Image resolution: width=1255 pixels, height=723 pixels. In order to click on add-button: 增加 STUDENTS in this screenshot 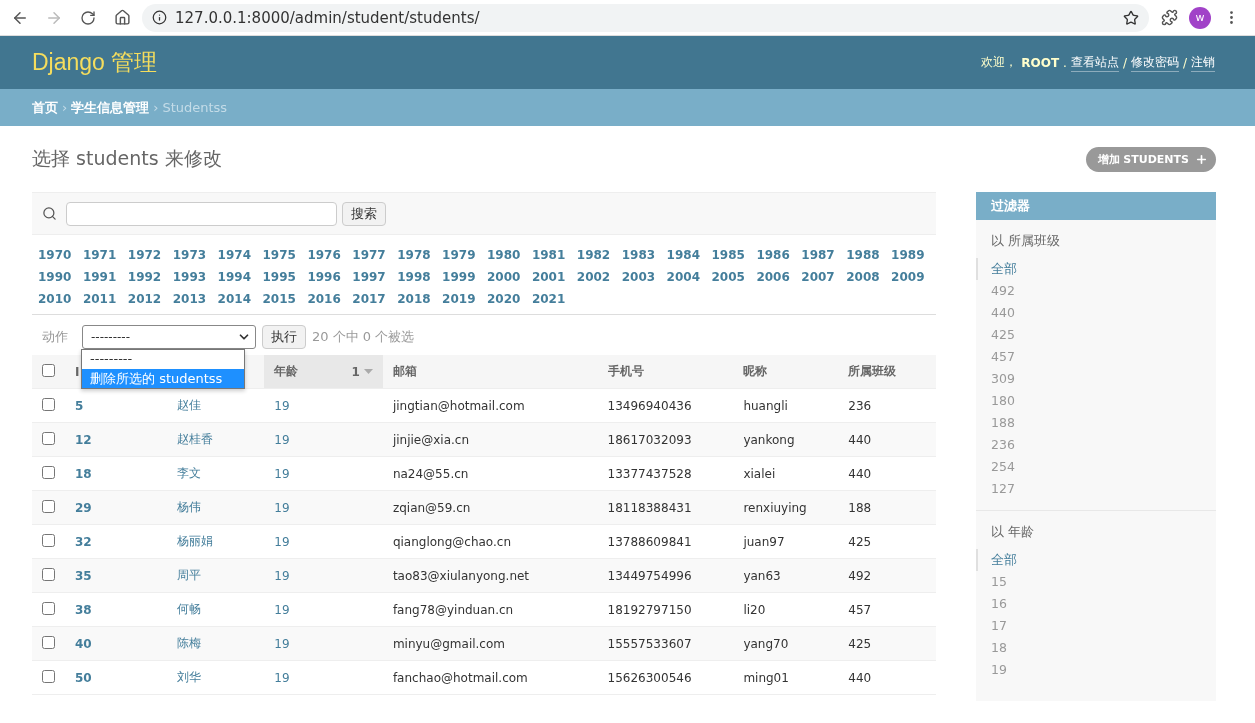, I will do `click(1150, 159)`.